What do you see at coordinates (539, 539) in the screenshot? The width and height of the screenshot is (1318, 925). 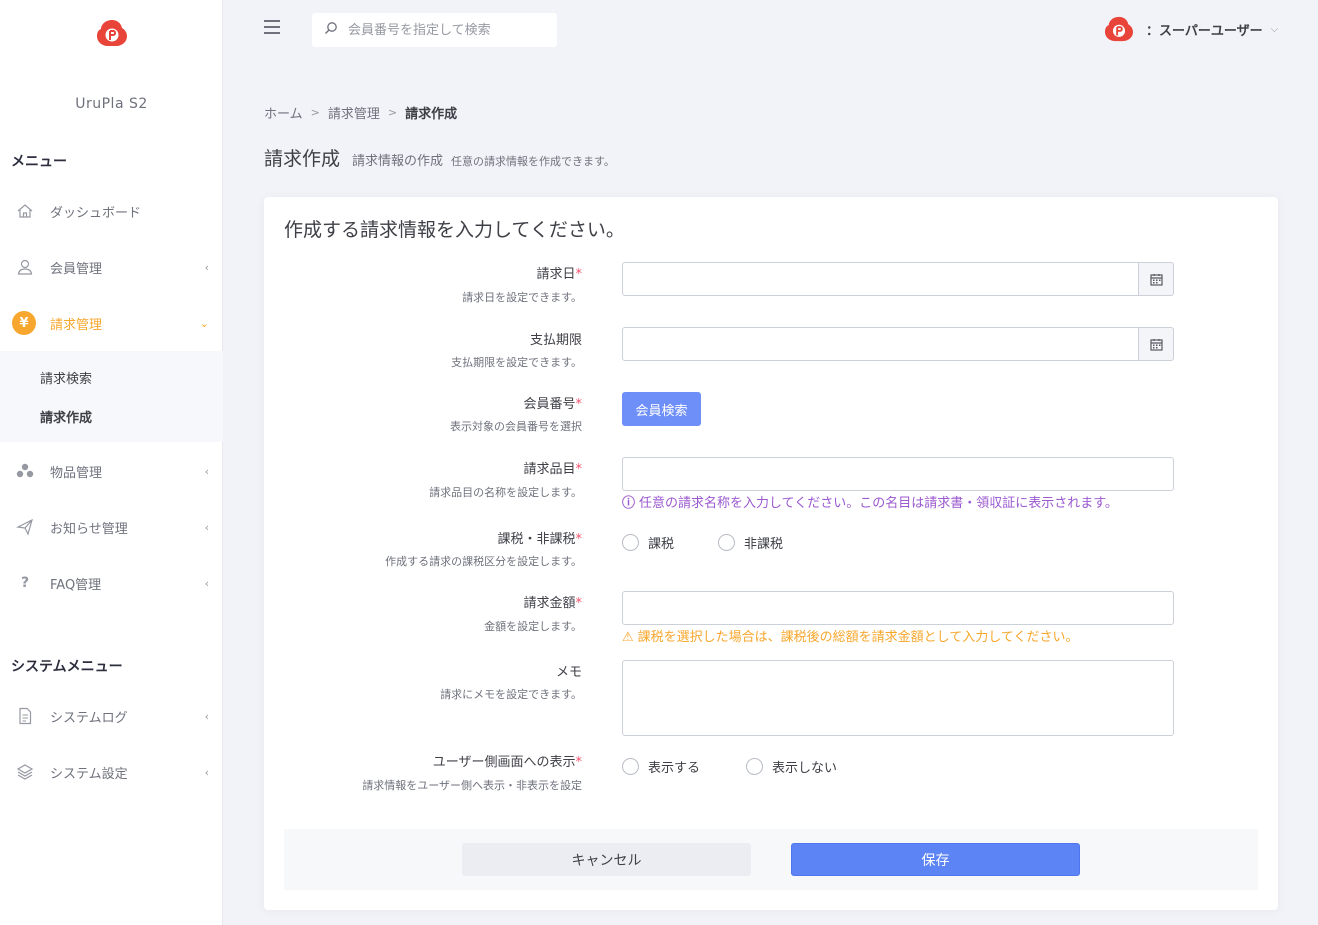 I see `tax-label: 課税・非課税*` at bounding box center [539, 539].